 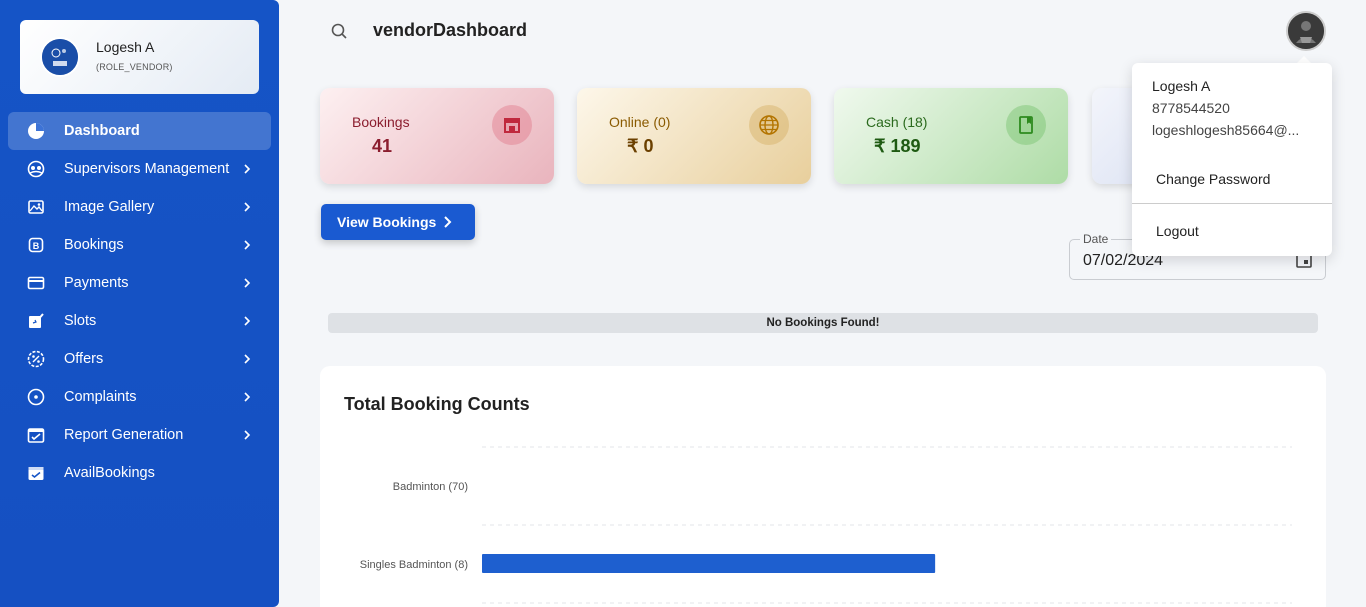 I want to click on circle-dot-icon, so click(x=36, y=397).